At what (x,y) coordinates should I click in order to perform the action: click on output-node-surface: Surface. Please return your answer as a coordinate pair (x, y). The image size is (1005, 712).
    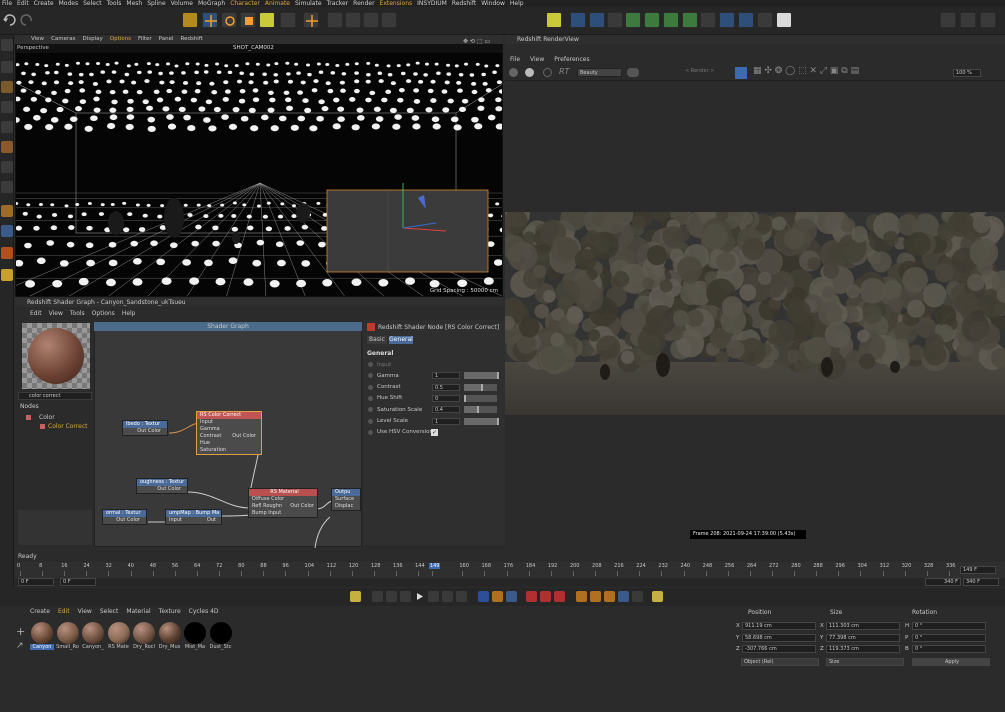
    Looking at the image, I should click on (346, 499).